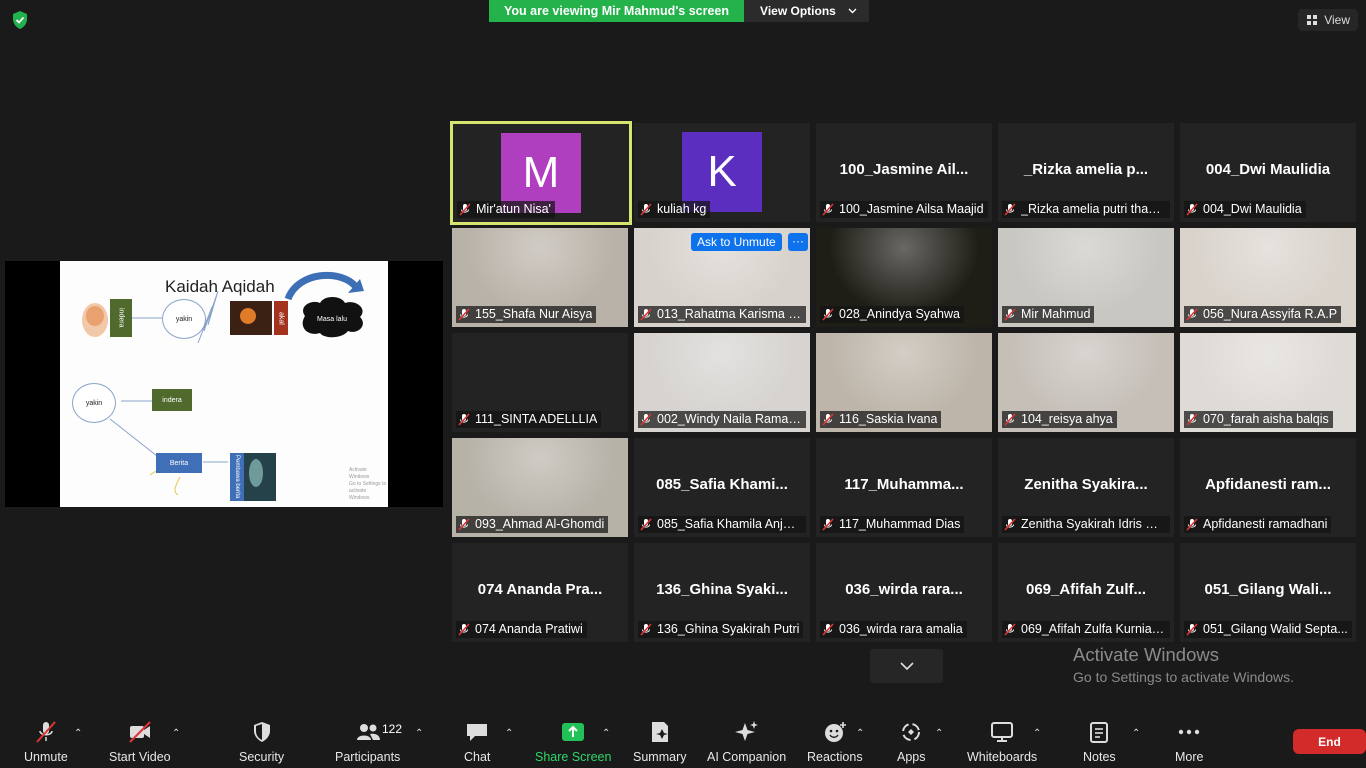 This screenshot has height=768, width=1366. Describe the element at coordinates (746, 742) in the screenshot. I see `ai-companion-button: AI Companion` at that location.